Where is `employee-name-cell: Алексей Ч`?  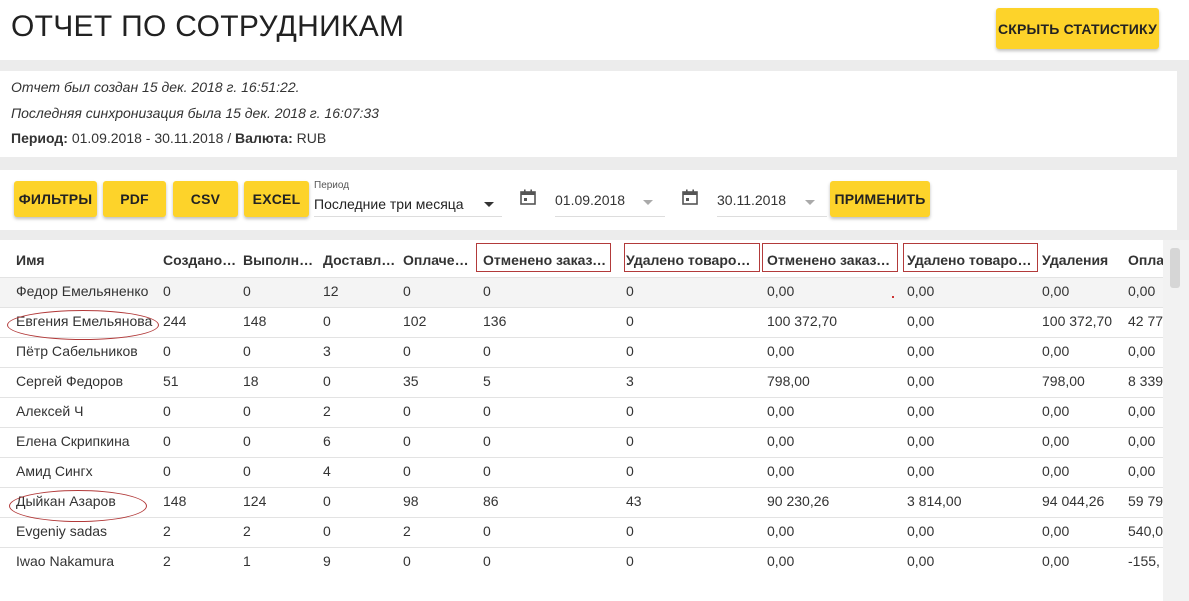
employee-name-cell: Алексей Ч is located at coordinates (50, 411).